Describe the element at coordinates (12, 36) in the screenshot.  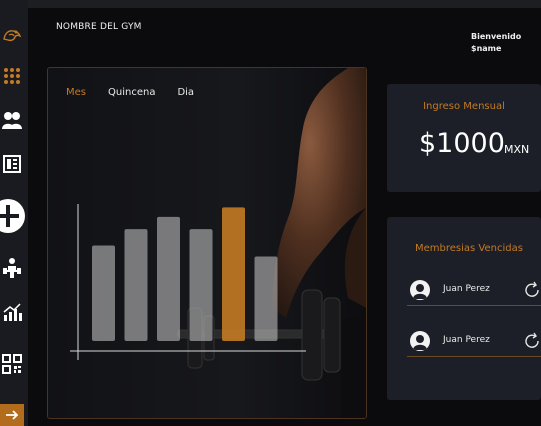
I see `logo-icon` at that location.